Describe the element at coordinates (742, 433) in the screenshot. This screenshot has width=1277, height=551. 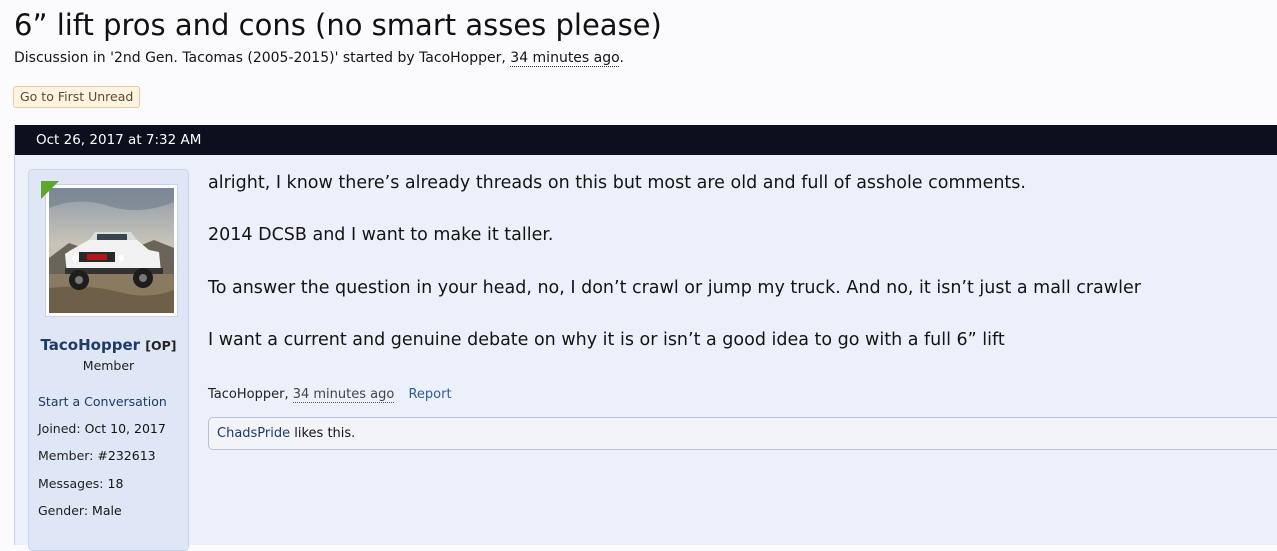
I see `likes-summary: ChadsPride likes this.` at that location.